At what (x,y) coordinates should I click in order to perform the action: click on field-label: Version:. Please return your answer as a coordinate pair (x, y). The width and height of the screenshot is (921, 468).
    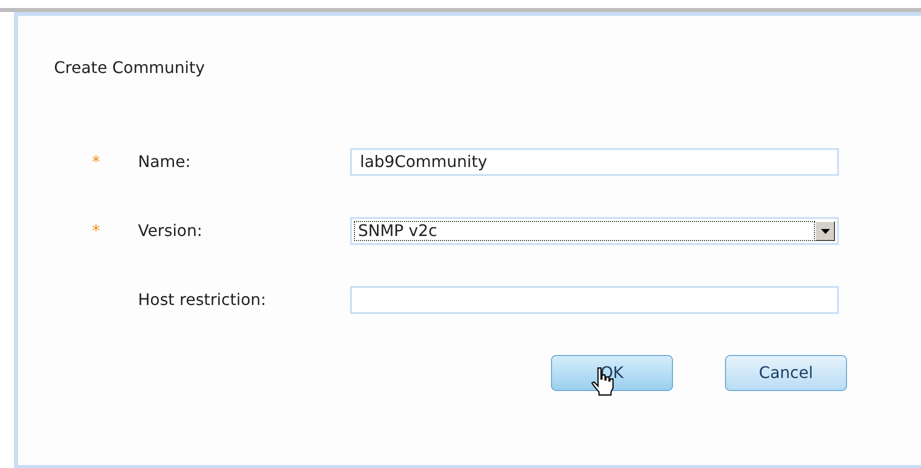
    Looking at the image, I should click on (171, 231).